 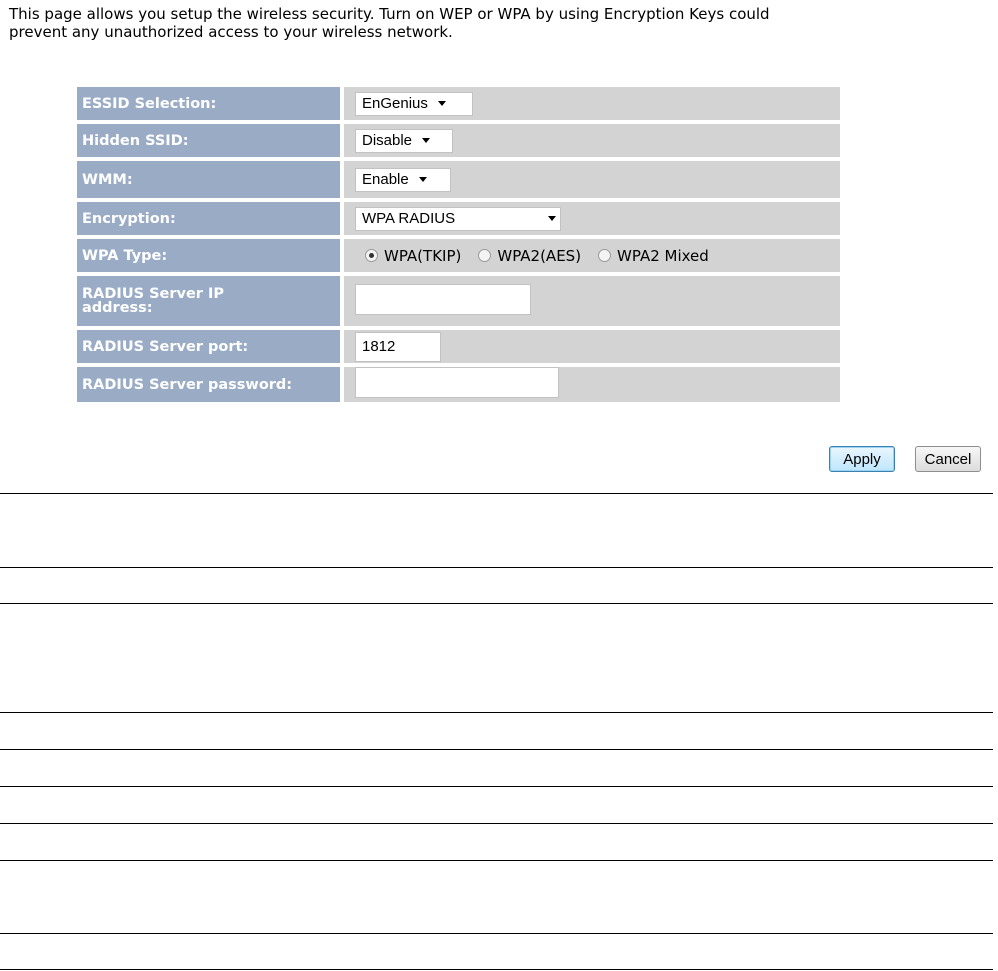 What do you see at coordinates (409, 218) in the screenshot?
I see `encryption-value: WPA RADIUS` at bounding box center [409, 218].